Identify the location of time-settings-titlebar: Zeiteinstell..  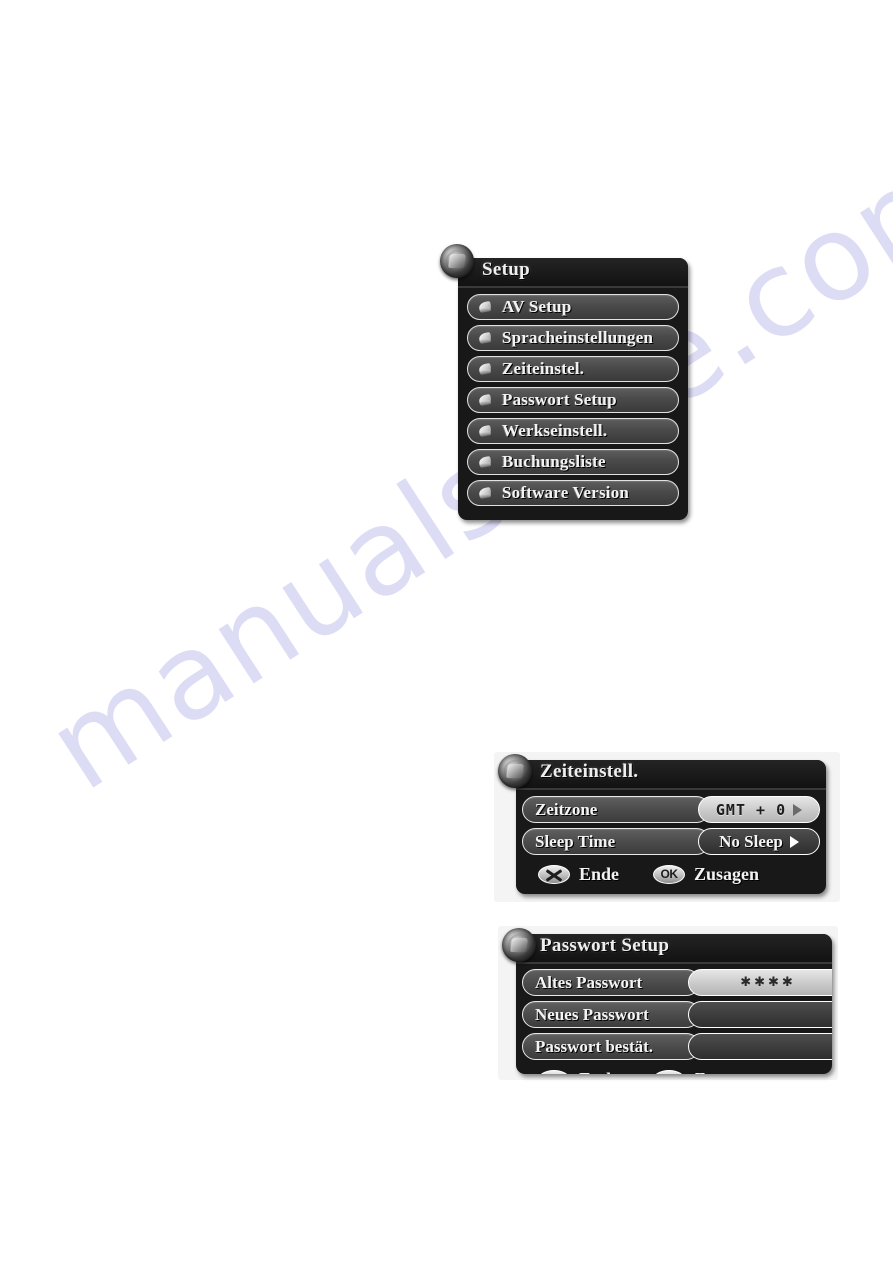
(671, 775).